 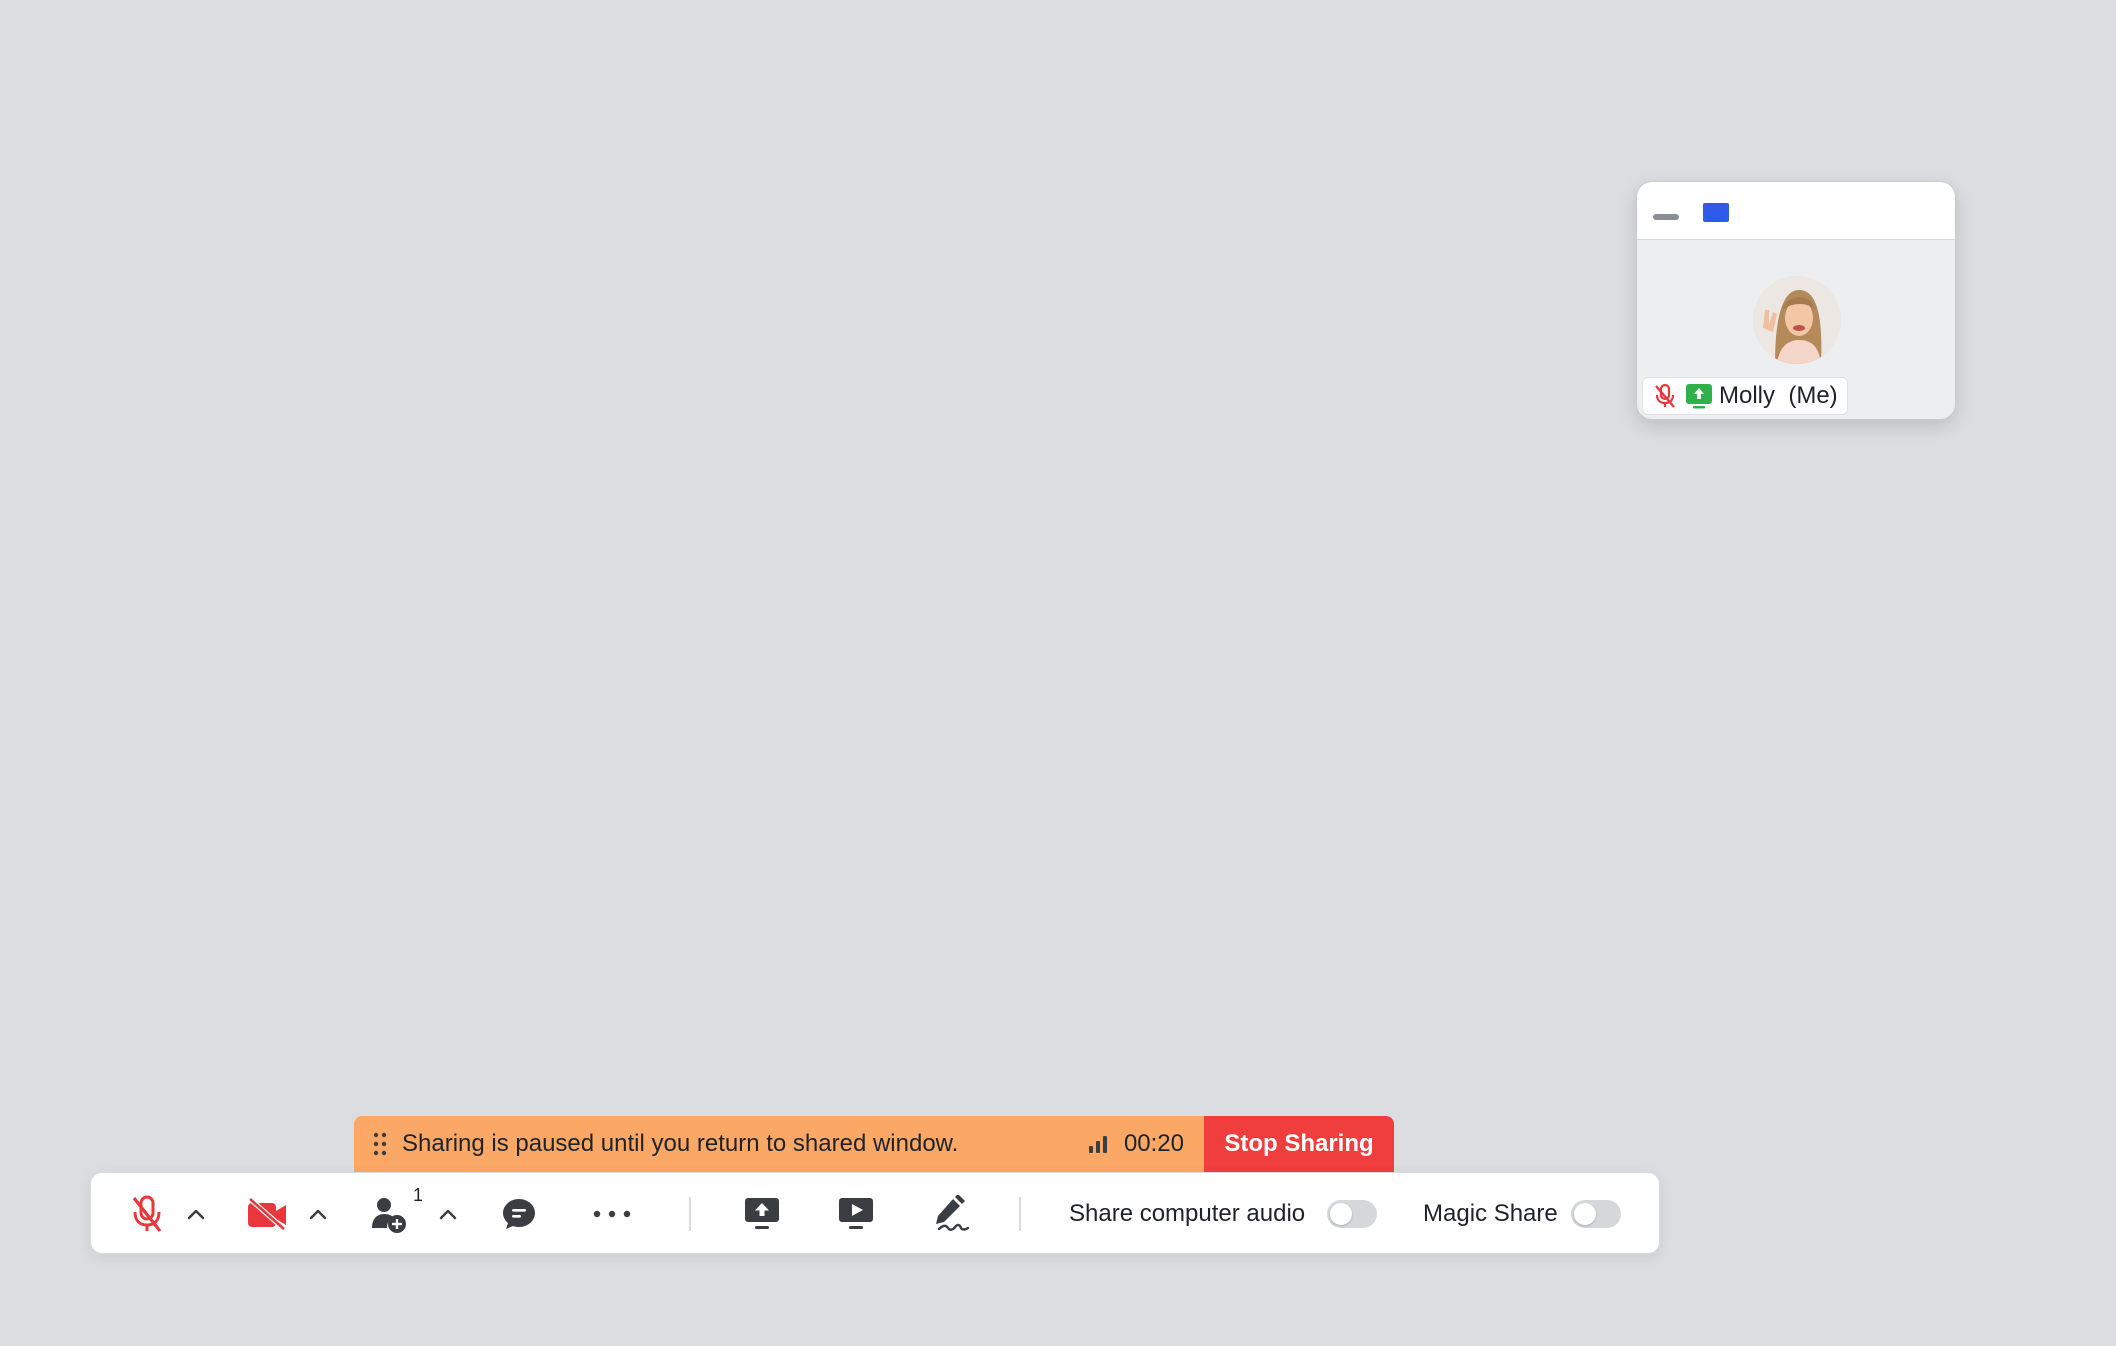 I want to click on magic-share-label: Magic Share, so click(x=1490, y=1213).